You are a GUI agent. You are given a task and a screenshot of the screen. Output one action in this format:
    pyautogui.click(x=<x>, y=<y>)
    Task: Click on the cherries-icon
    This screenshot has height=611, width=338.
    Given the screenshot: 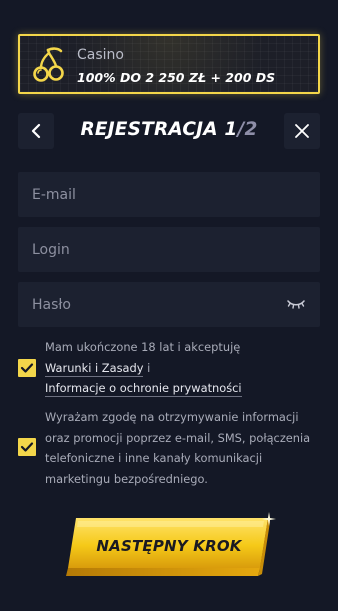 What is the action you would take?
    pyautogui.click(x=48, y=64)
    